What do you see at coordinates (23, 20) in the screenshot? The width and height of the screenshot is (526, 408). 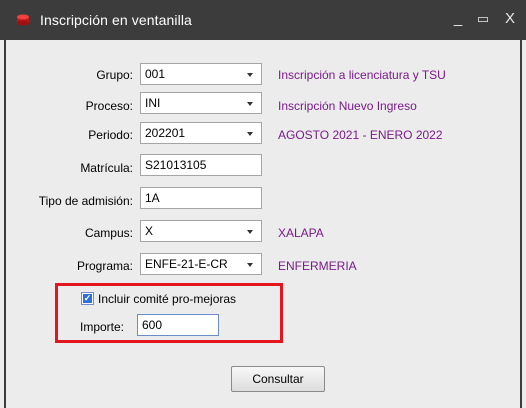 I see `app-icon` at bounding box center [23, 20].